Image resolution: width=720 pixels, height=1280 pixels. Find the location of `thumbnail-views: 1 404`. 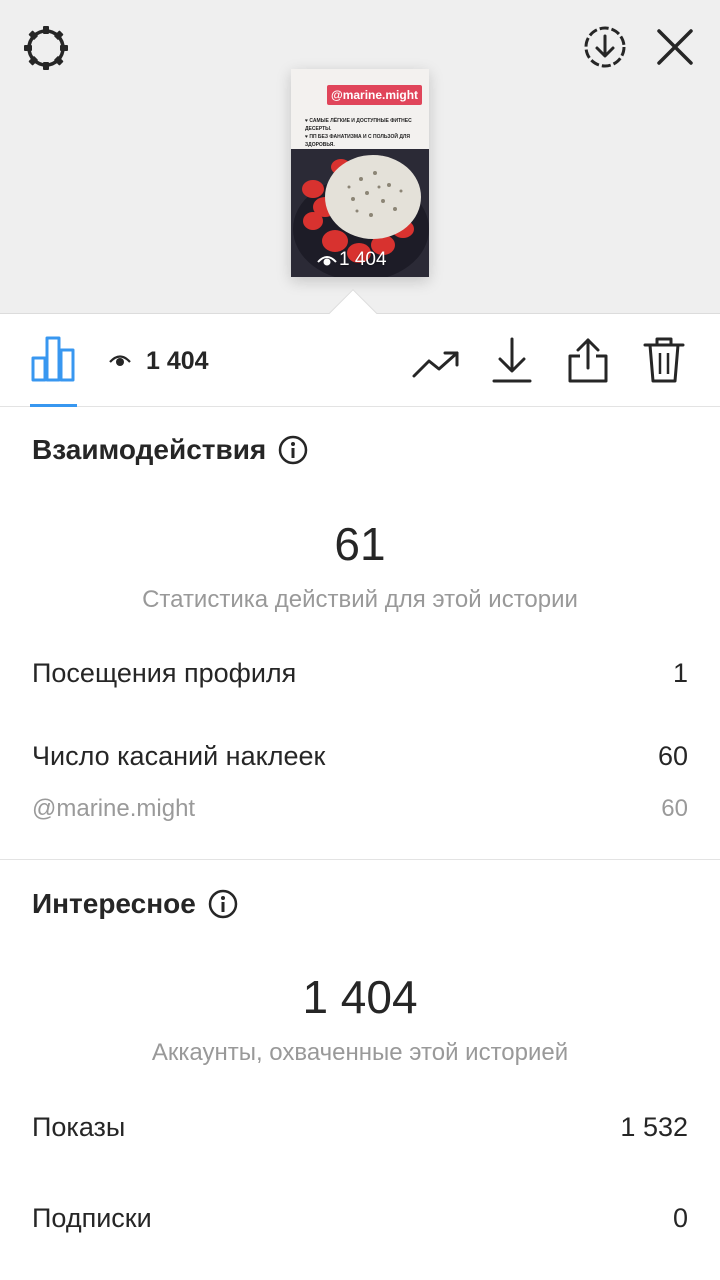

thumbnail-views: 1 404 is located at coordinates (352, 260).